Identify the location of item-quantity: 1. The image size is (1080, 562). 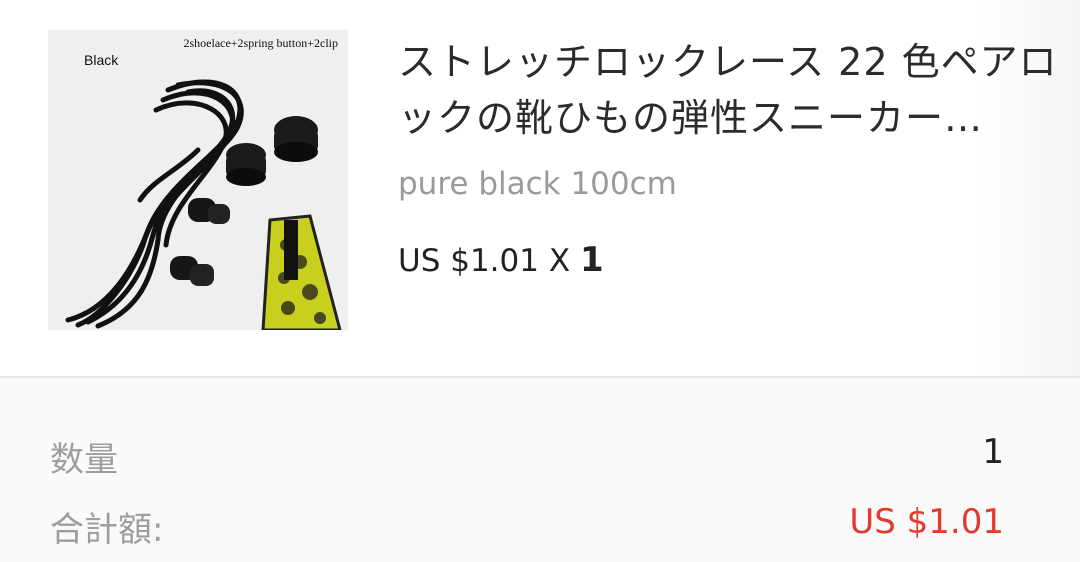
(591, 260).